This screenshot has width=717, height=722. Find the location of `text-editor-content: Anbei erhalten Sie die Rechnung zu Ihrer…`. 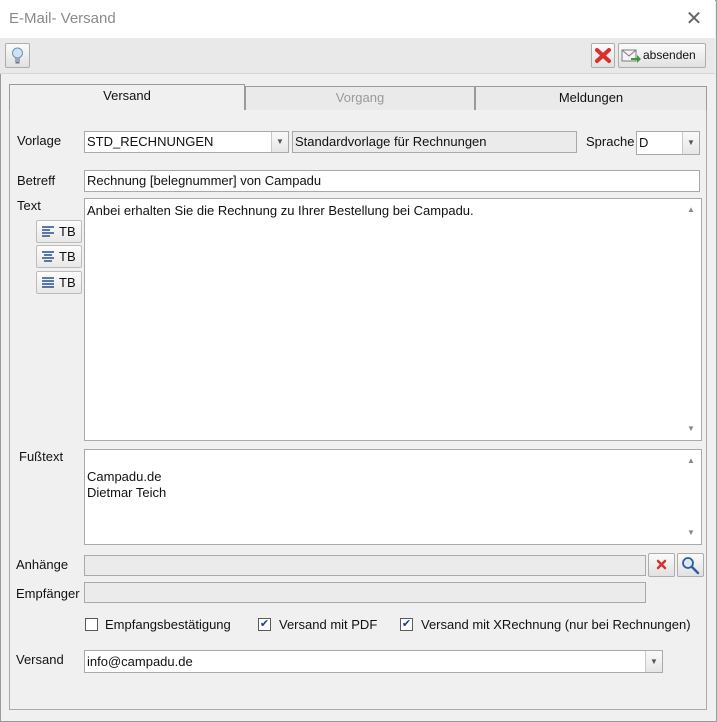

text-editor-content: Anbei erhalten Sie die Rechnung zu Ihrer… is located at coordinates (280, 210).